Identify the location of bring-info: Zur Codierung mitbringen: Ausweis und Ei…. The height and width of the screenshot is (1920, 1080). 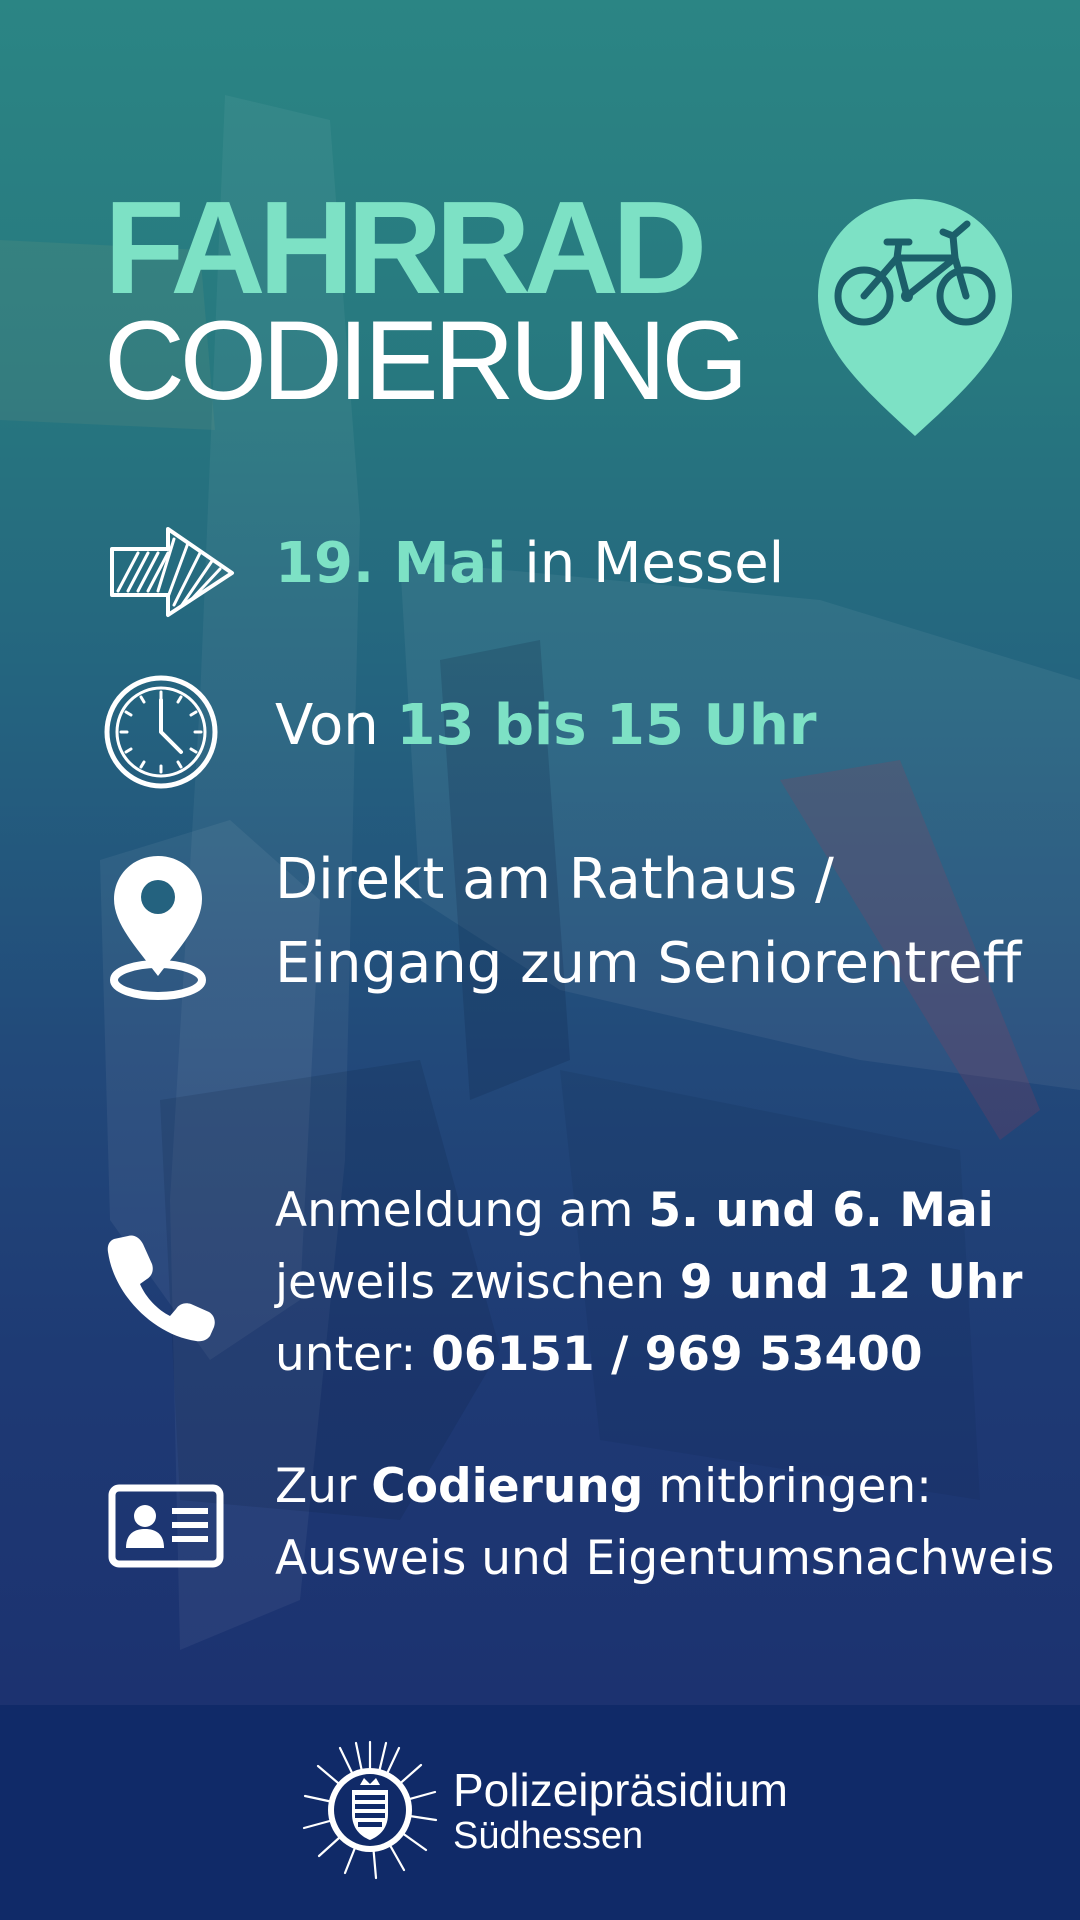
(665, 1523).